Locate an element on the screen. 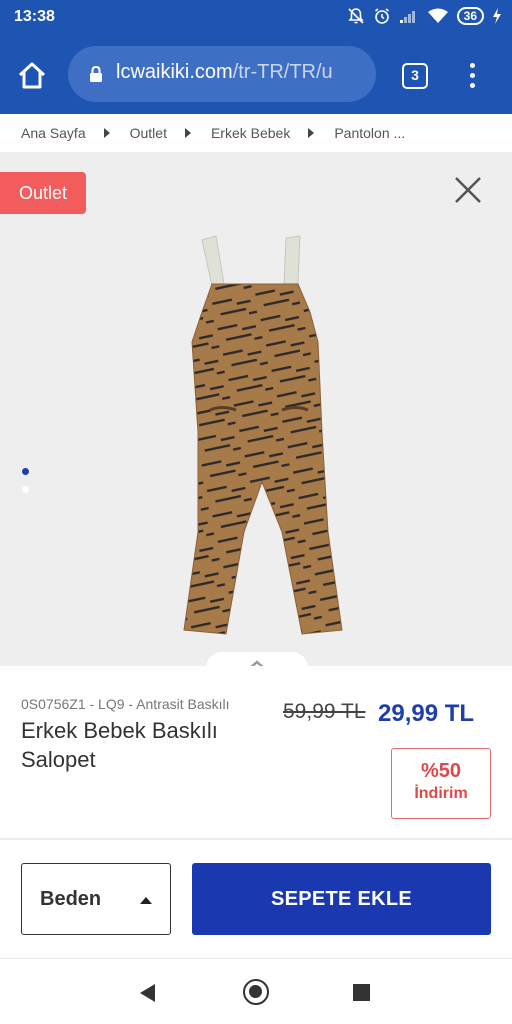 This screenshot has height=1024, width=512. gallery-pagination is located at coordinates (25, 486).